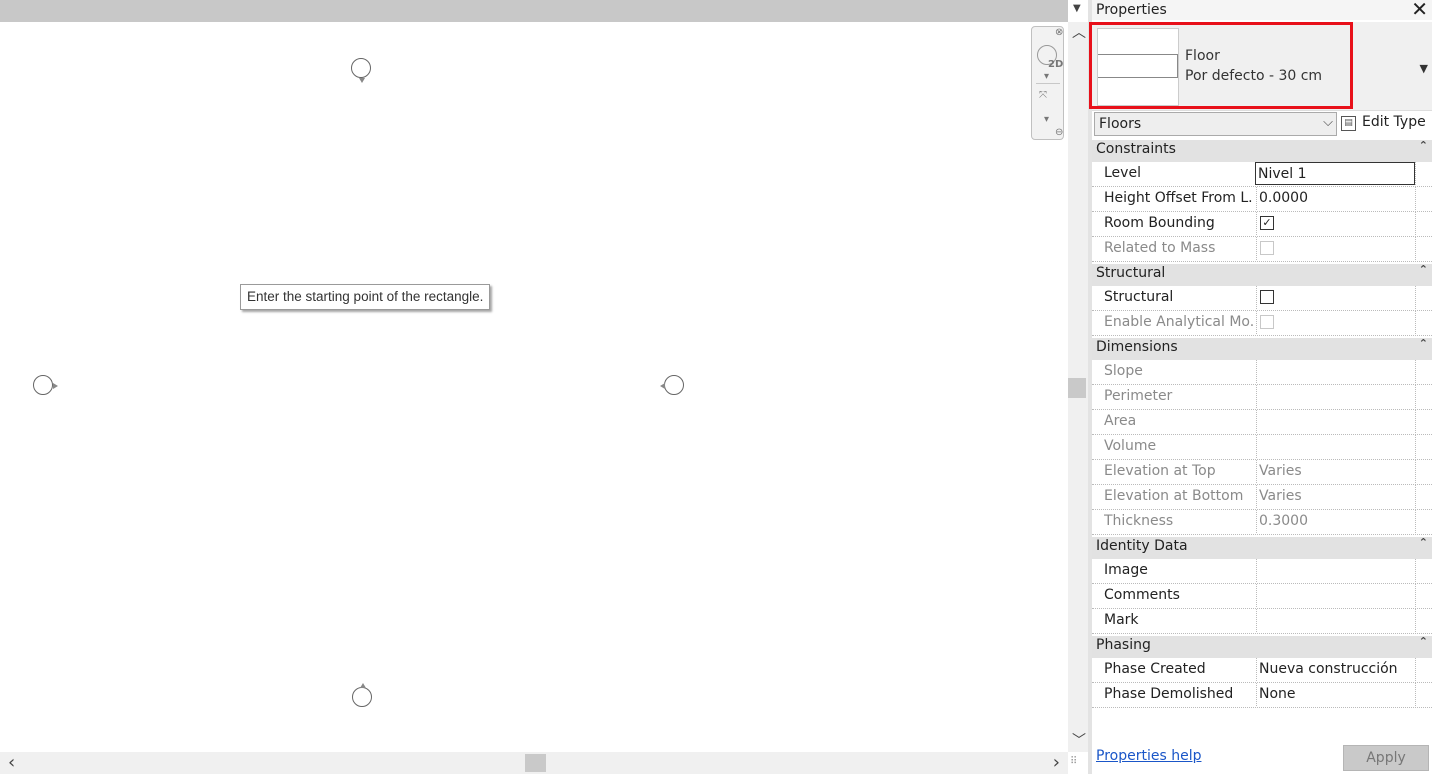 Image resolution: width=1432 pixels, height=774 pixels. Describe the element at coordinates (1336, 198) in the screenshot. I see `height-offset-field: 0.0000` at that location.